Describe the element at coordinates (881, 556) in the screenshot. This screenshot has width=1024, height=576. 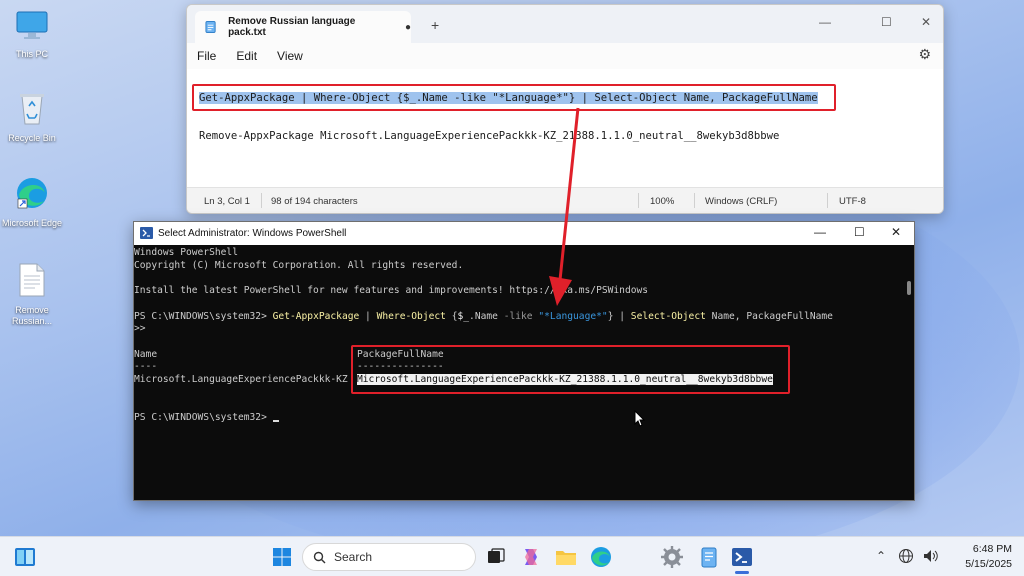
I see `chevron-up-icon: ⌃` at that location.